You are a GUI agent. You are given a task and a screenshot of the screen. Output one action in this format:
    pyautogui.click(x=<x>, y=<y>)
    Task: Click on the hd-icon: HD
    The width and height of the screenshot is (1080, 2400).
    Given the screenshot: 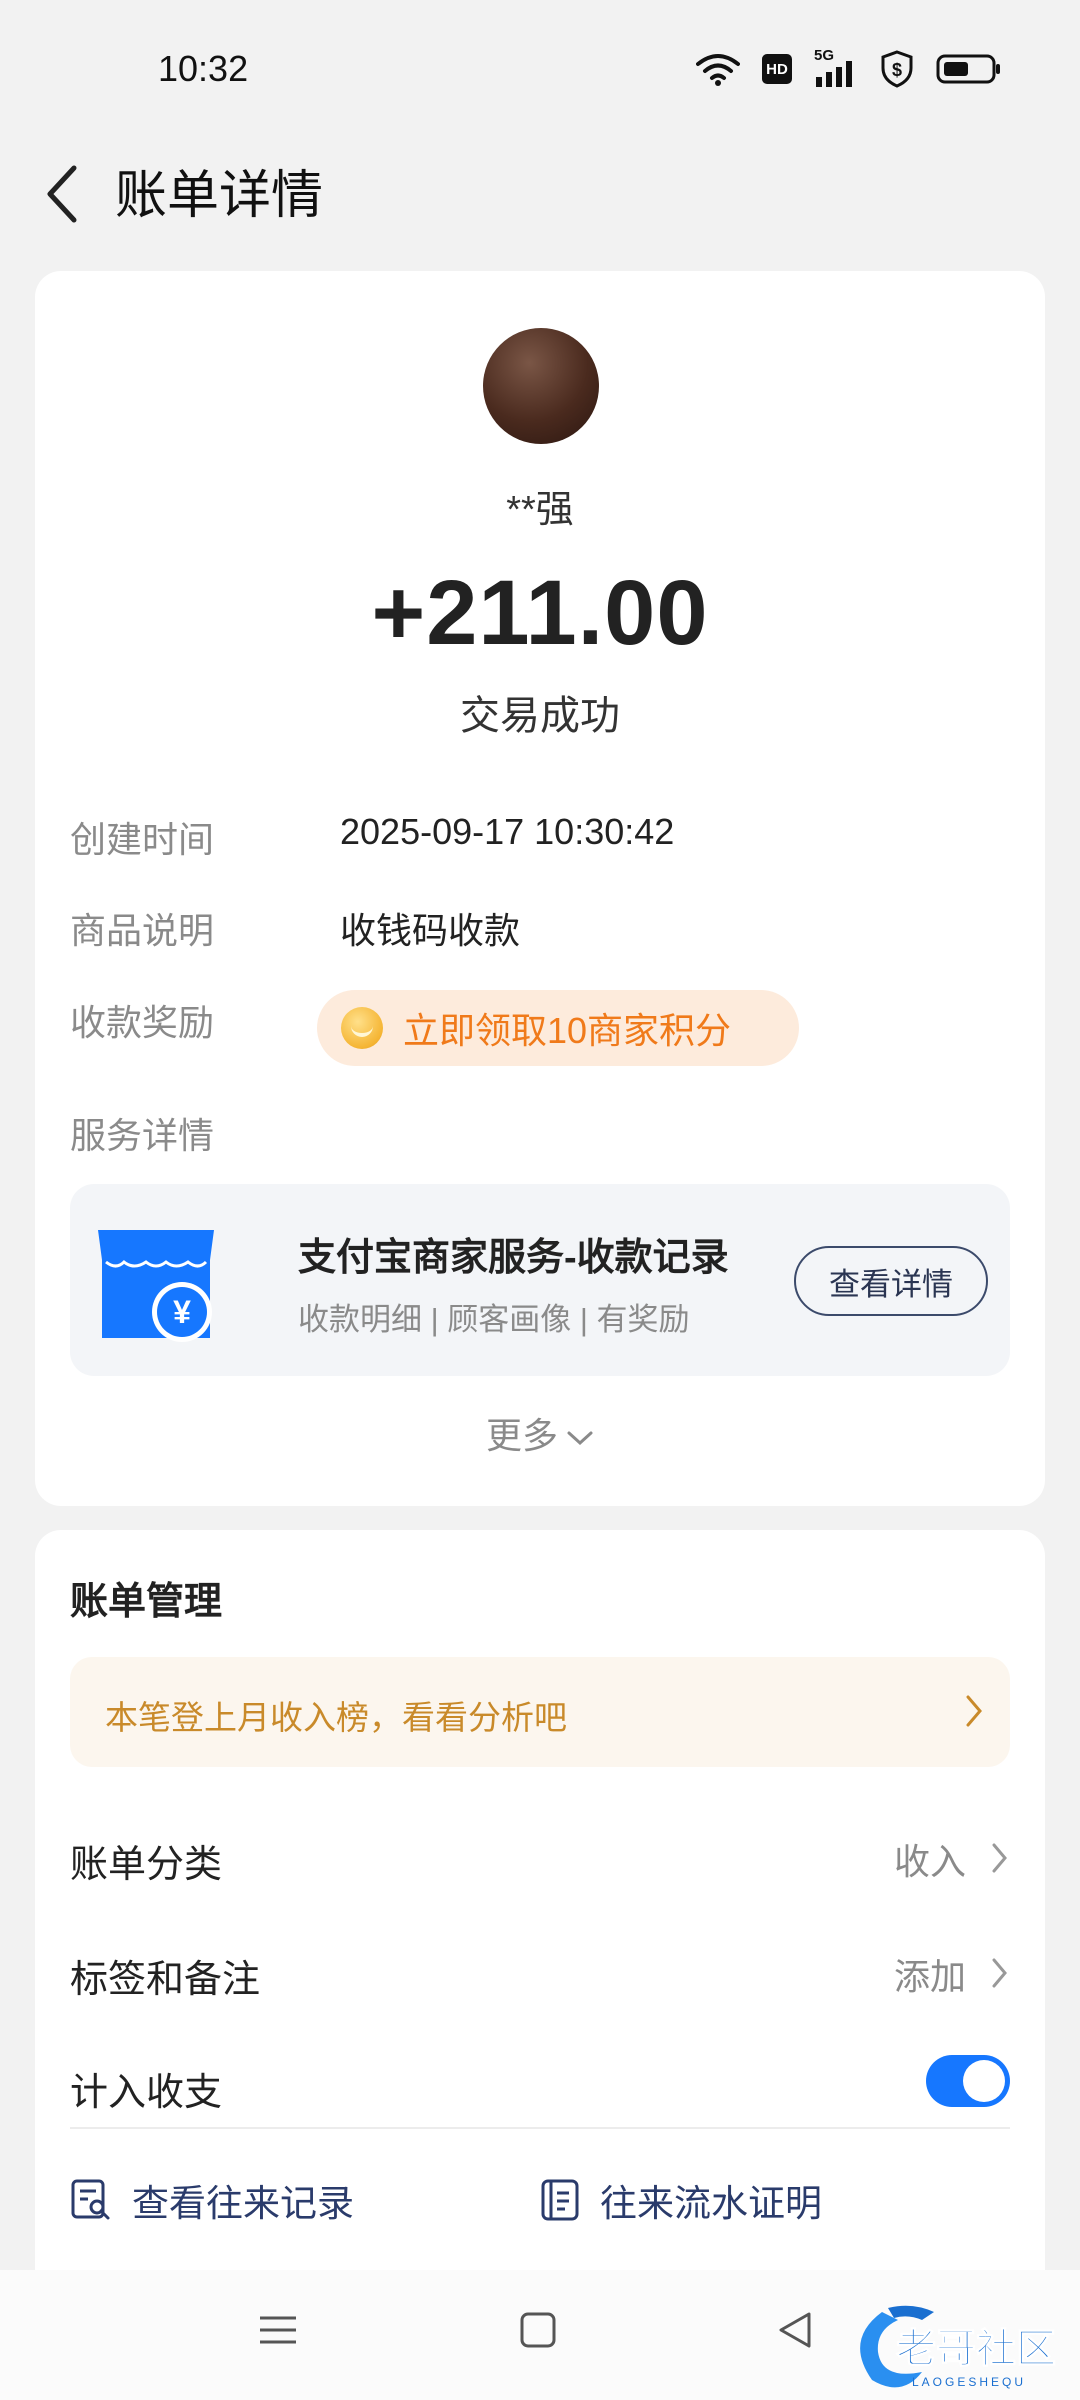 What is the action you would take?
    pyautogui.click(x=777, y=69)
    